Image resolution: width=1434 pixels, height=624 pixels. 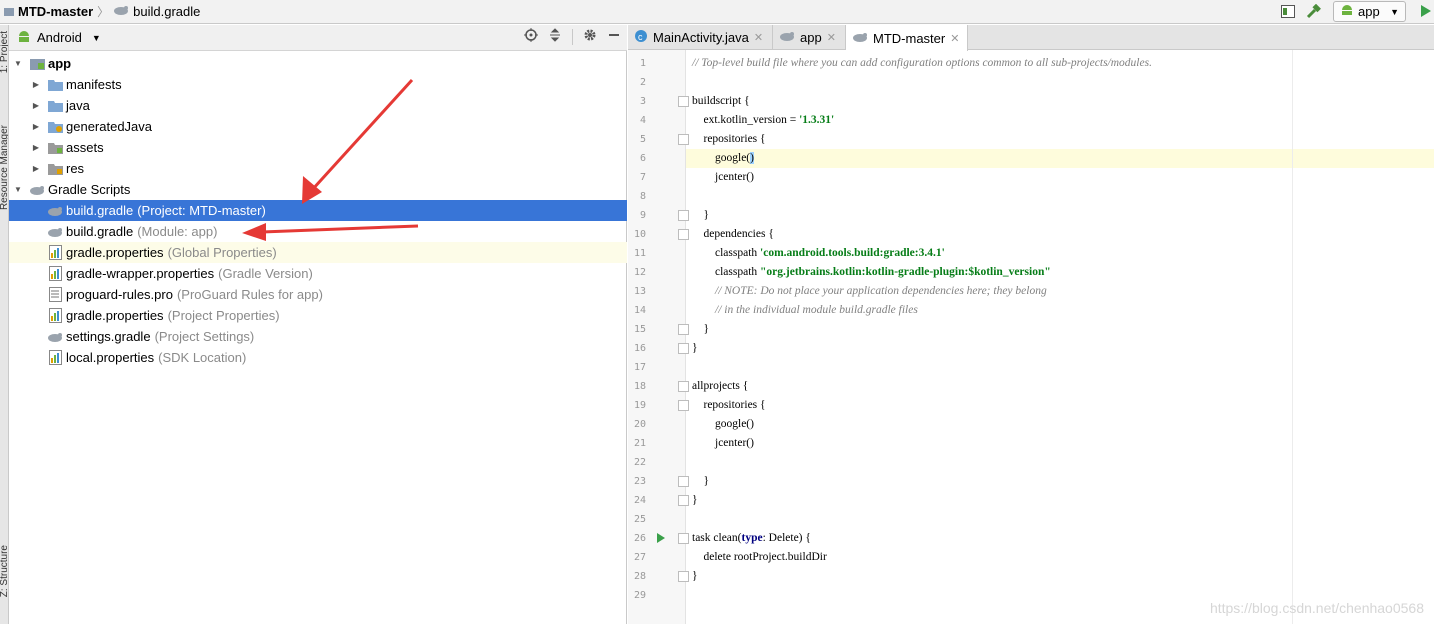 I want to click on tree-item: settings.gradle (Project Settings), so click(x=318, y=336).